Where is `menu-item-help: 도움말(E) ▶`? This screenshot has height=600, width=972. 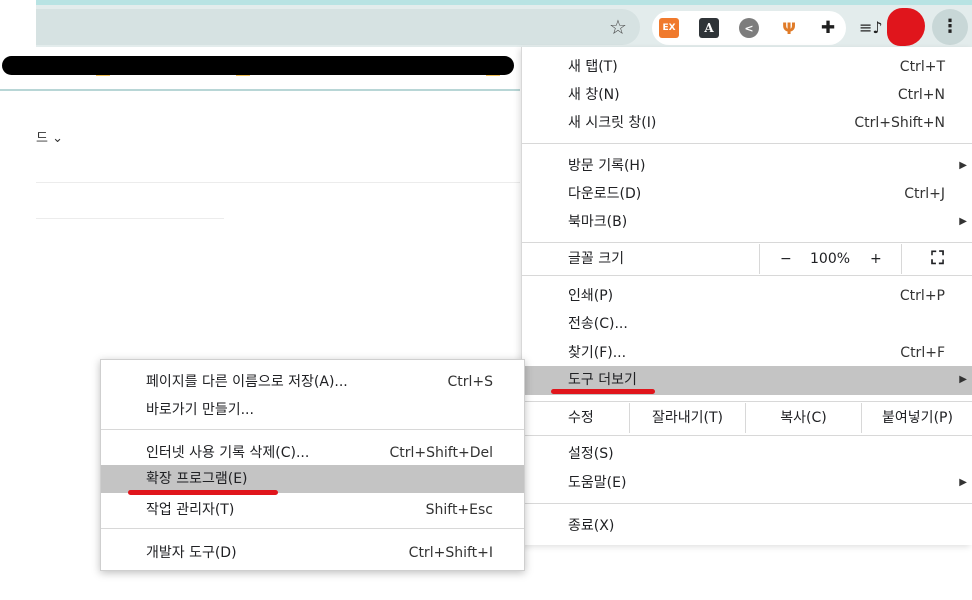 menu-item-help: 도움말(E) ▶ is located at coordinates (747, 483).